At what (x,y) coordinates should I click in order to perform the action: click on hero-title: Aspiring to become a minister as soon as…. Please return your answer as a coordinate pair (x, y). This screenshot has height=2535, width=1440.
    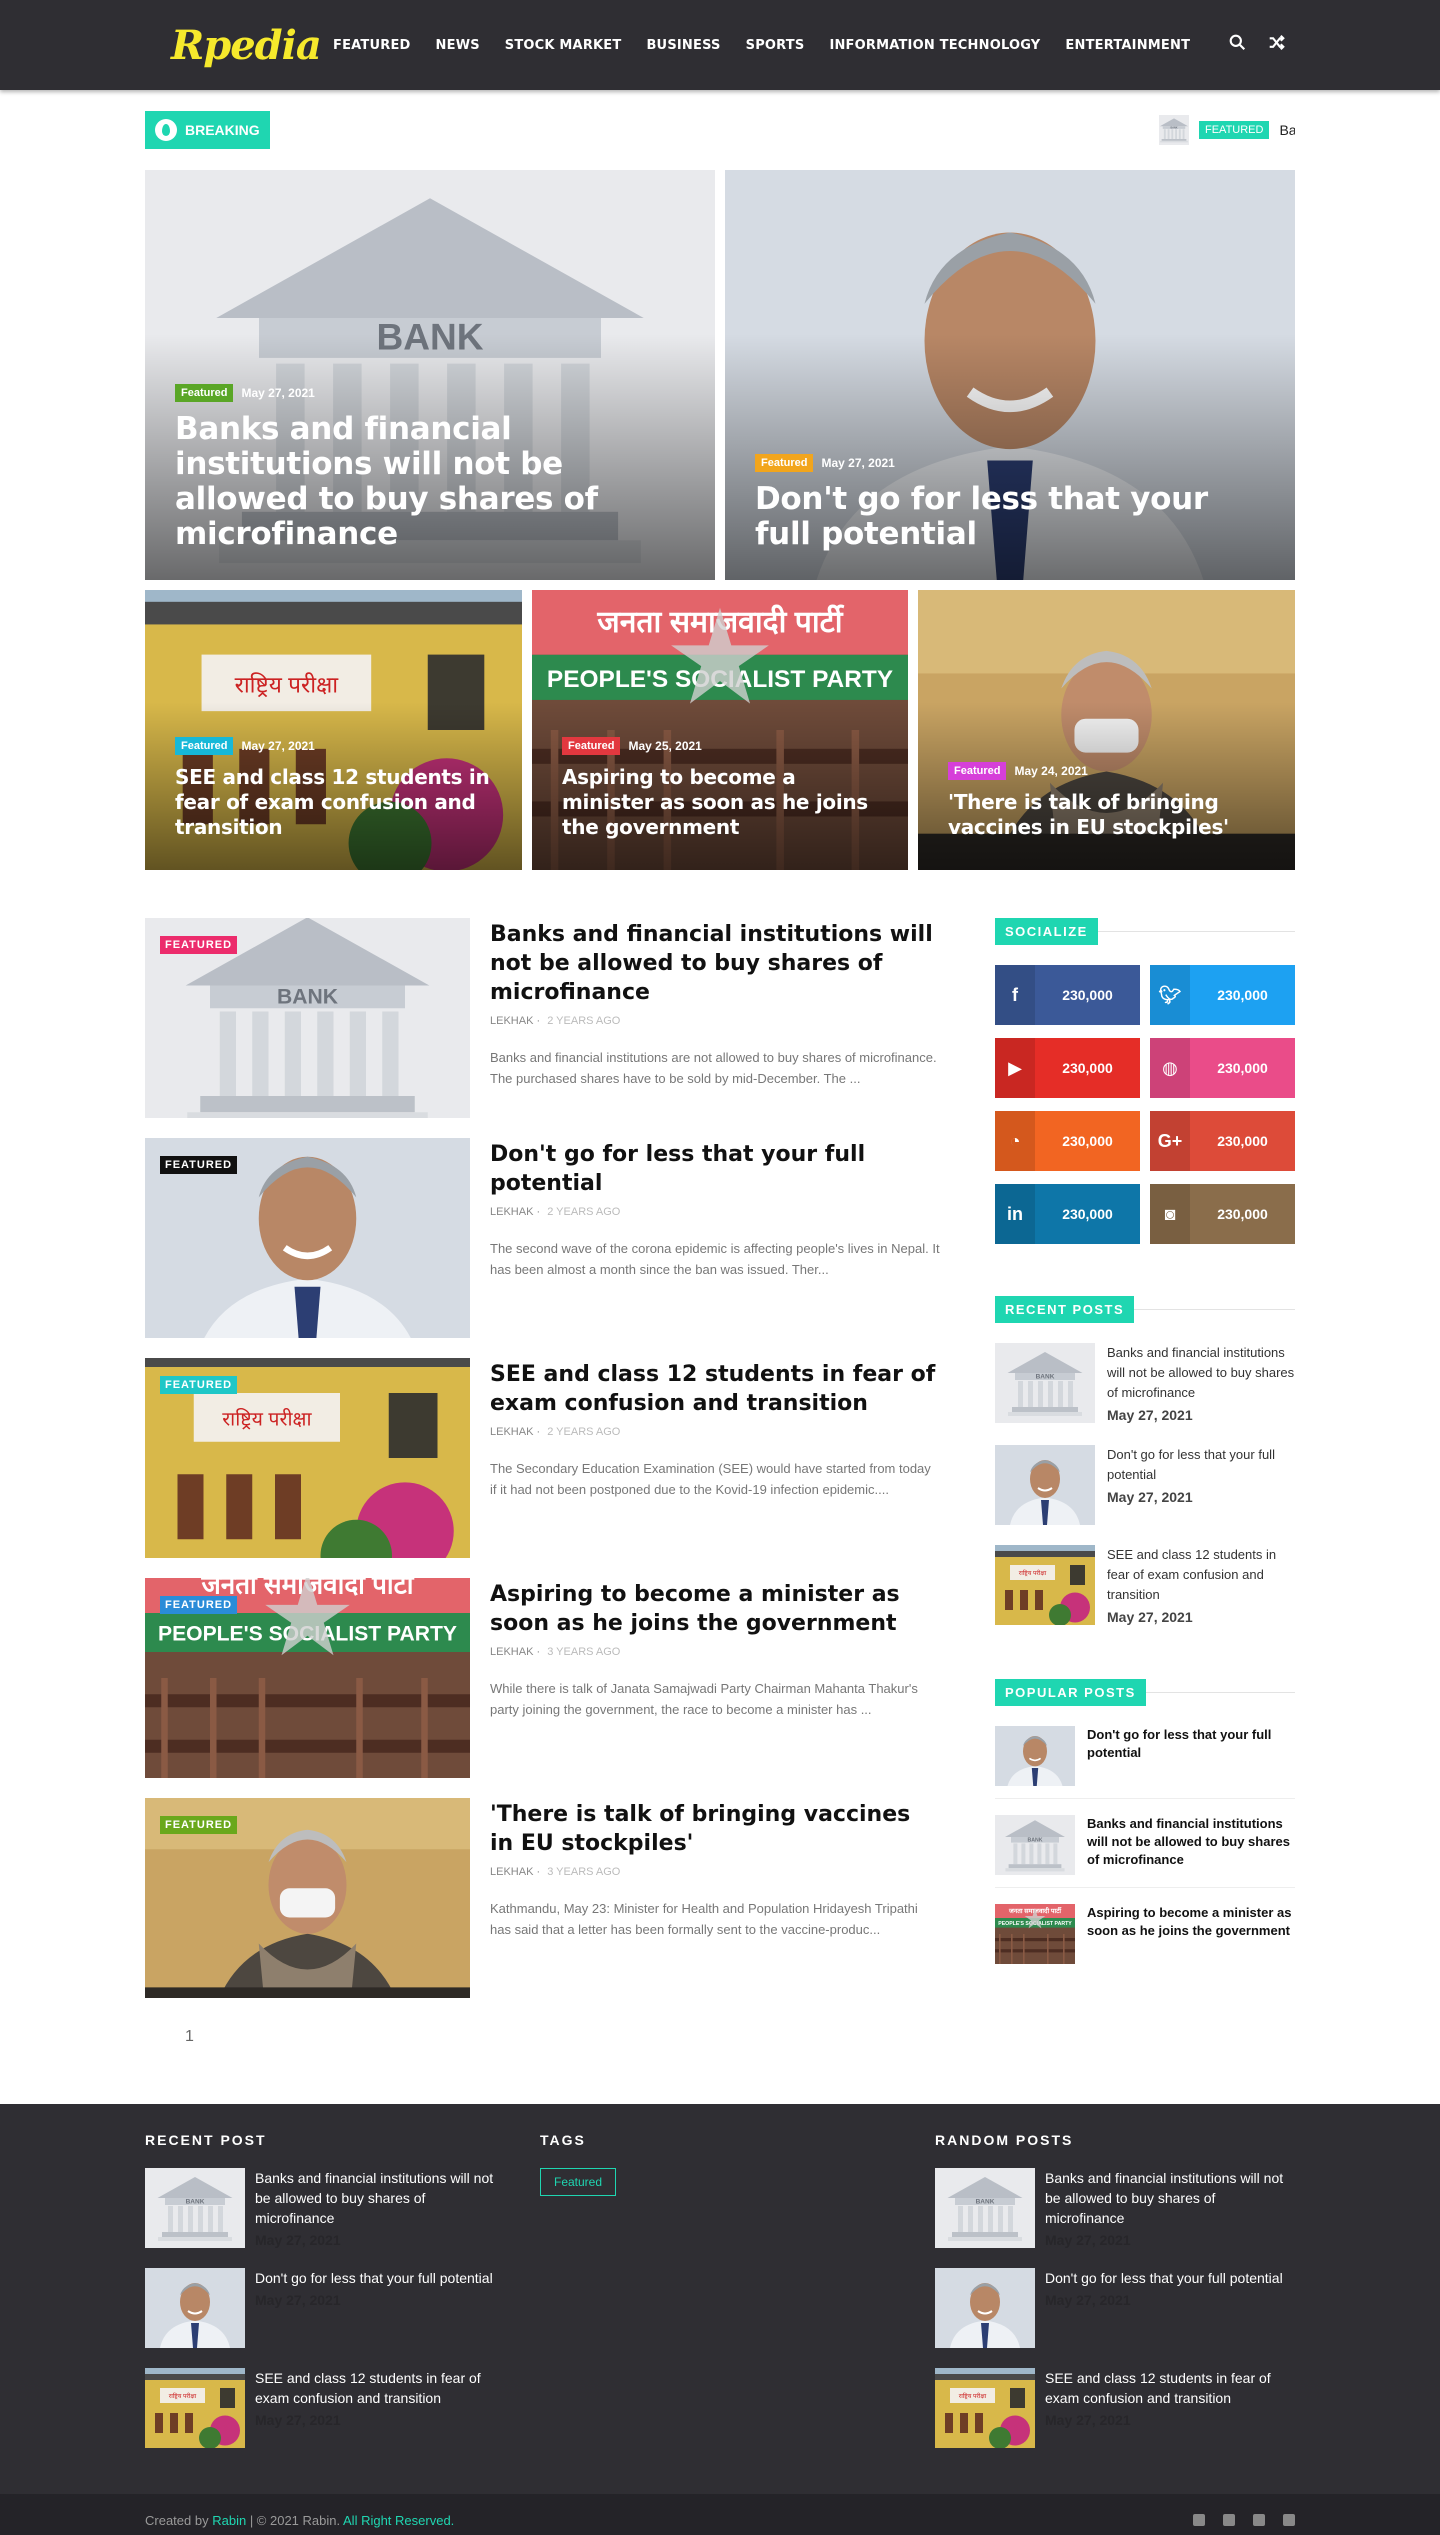
    Looking at the image, I should click on (720, 802).